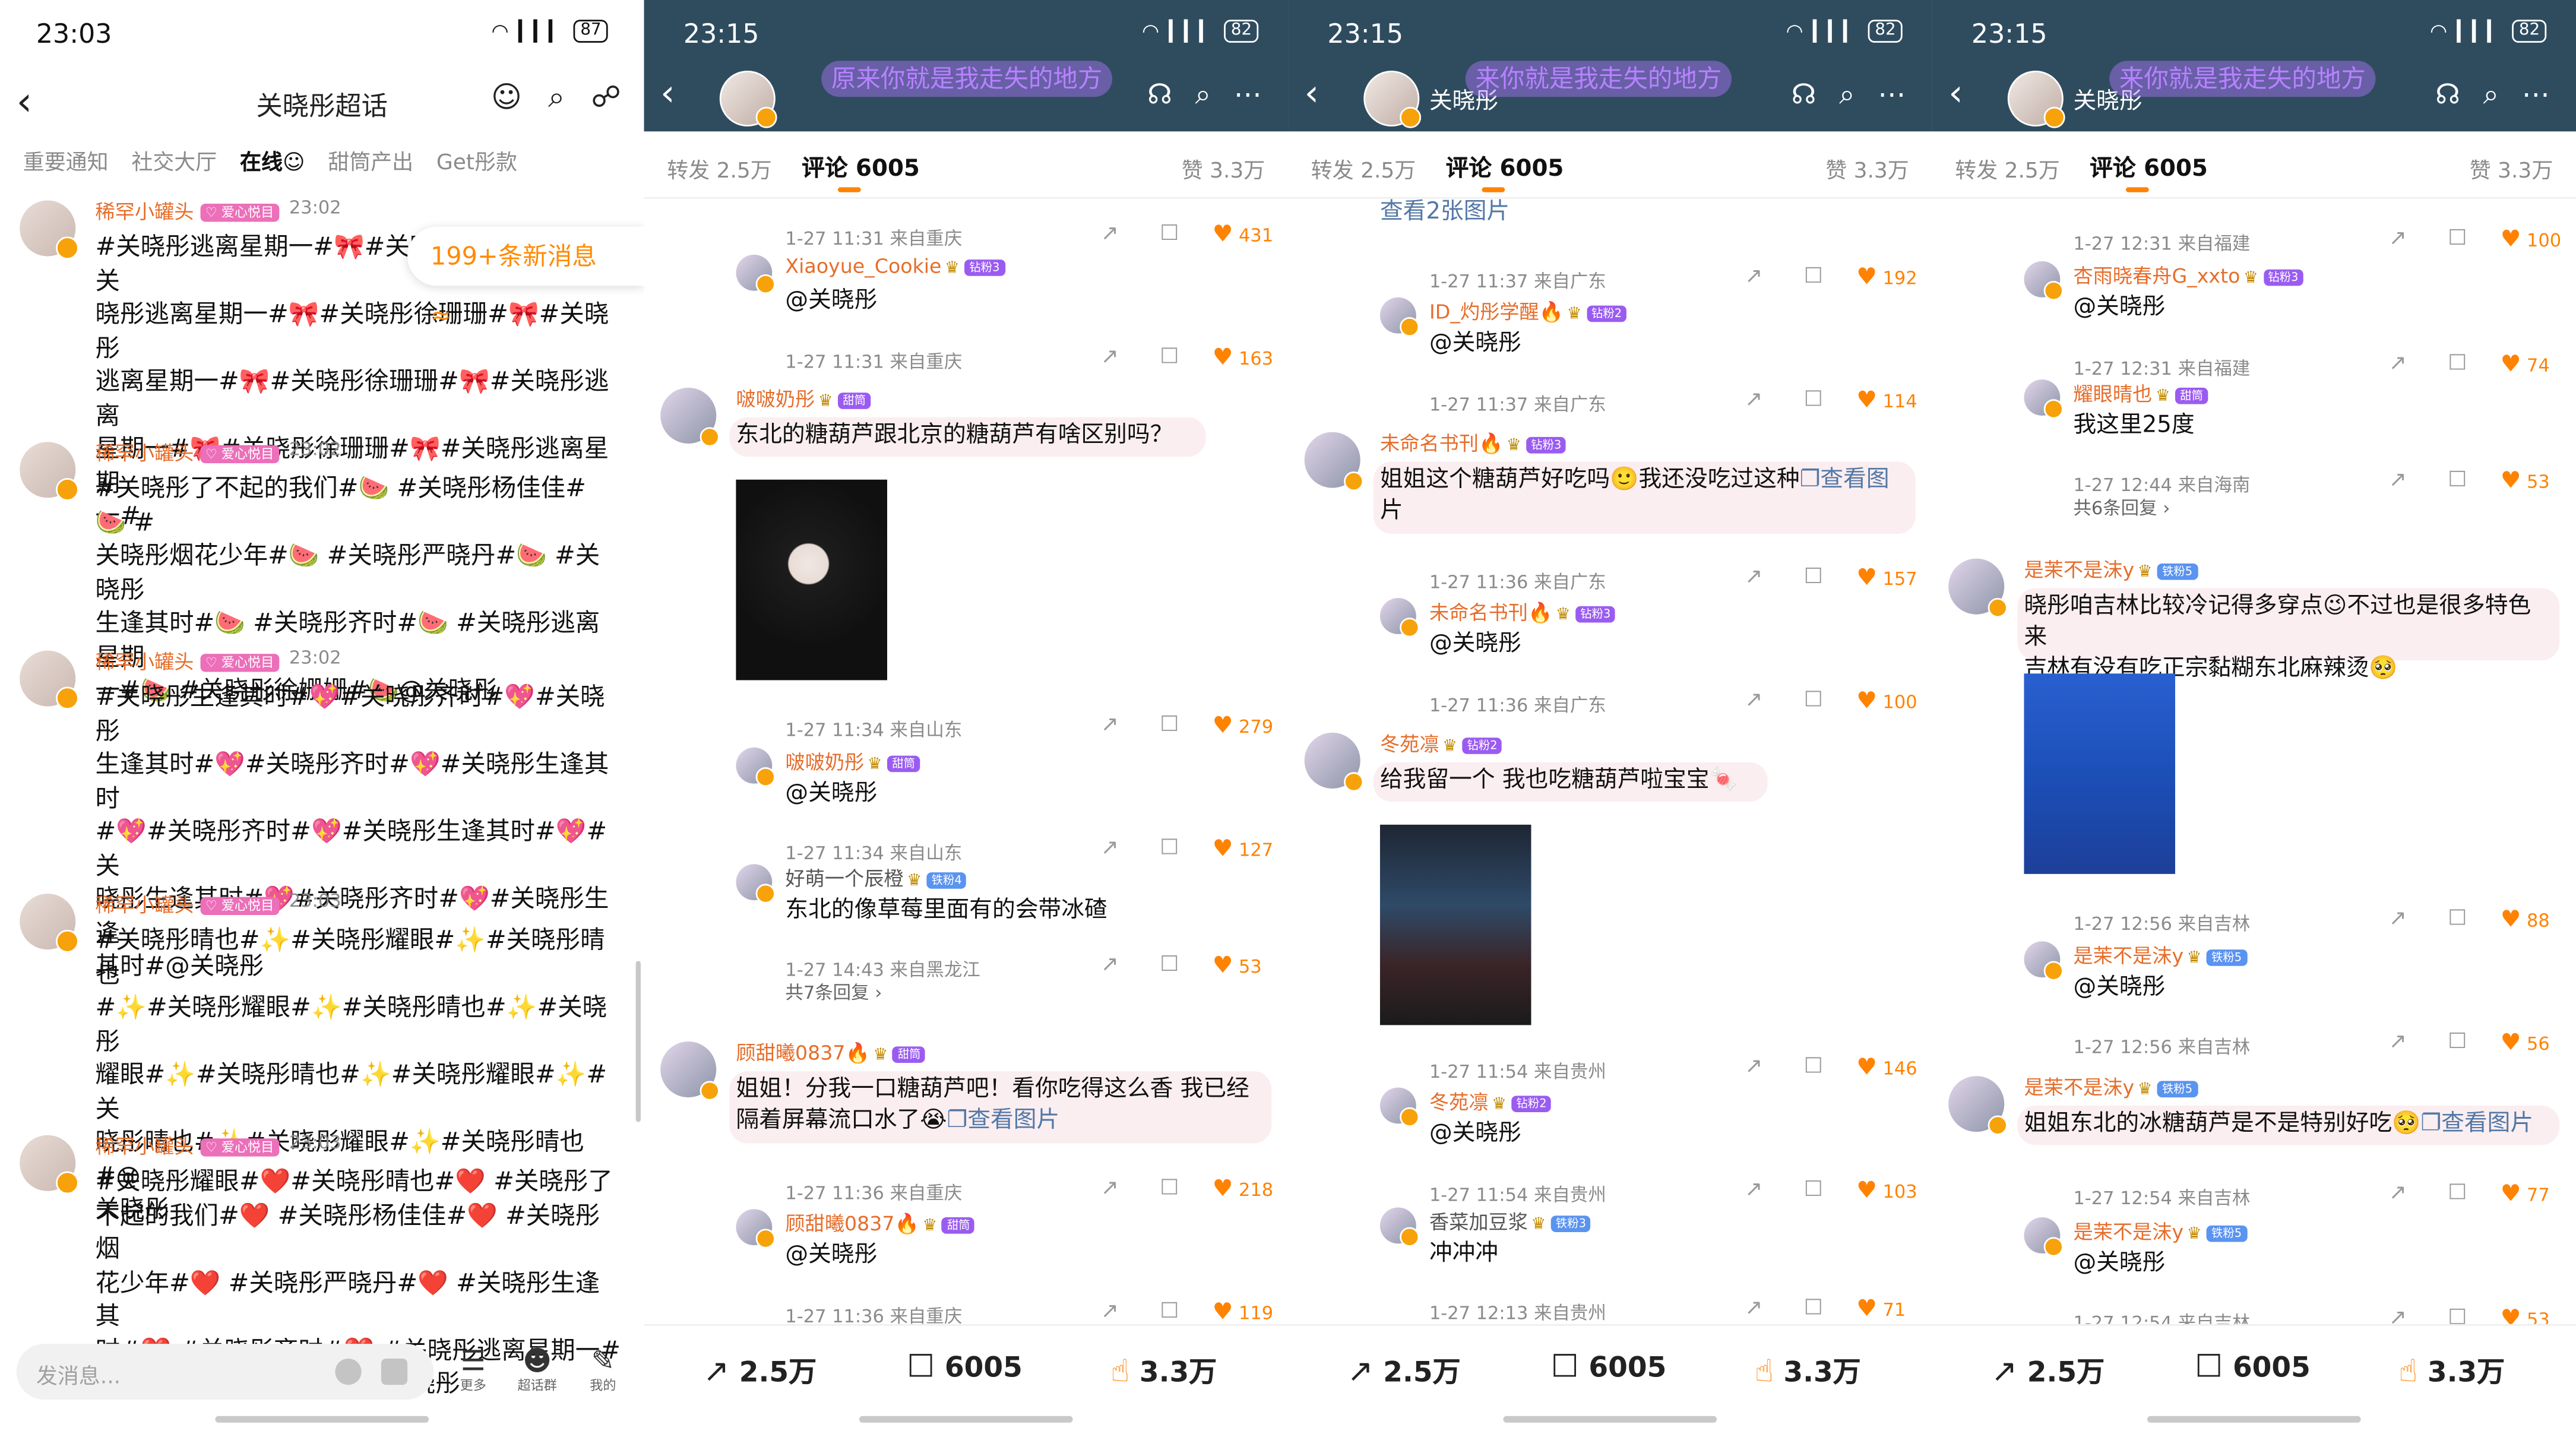  Describe the element at coordinates (476, 165) in the screenshot. I see `tab-get-style: Get彤款` at that location.